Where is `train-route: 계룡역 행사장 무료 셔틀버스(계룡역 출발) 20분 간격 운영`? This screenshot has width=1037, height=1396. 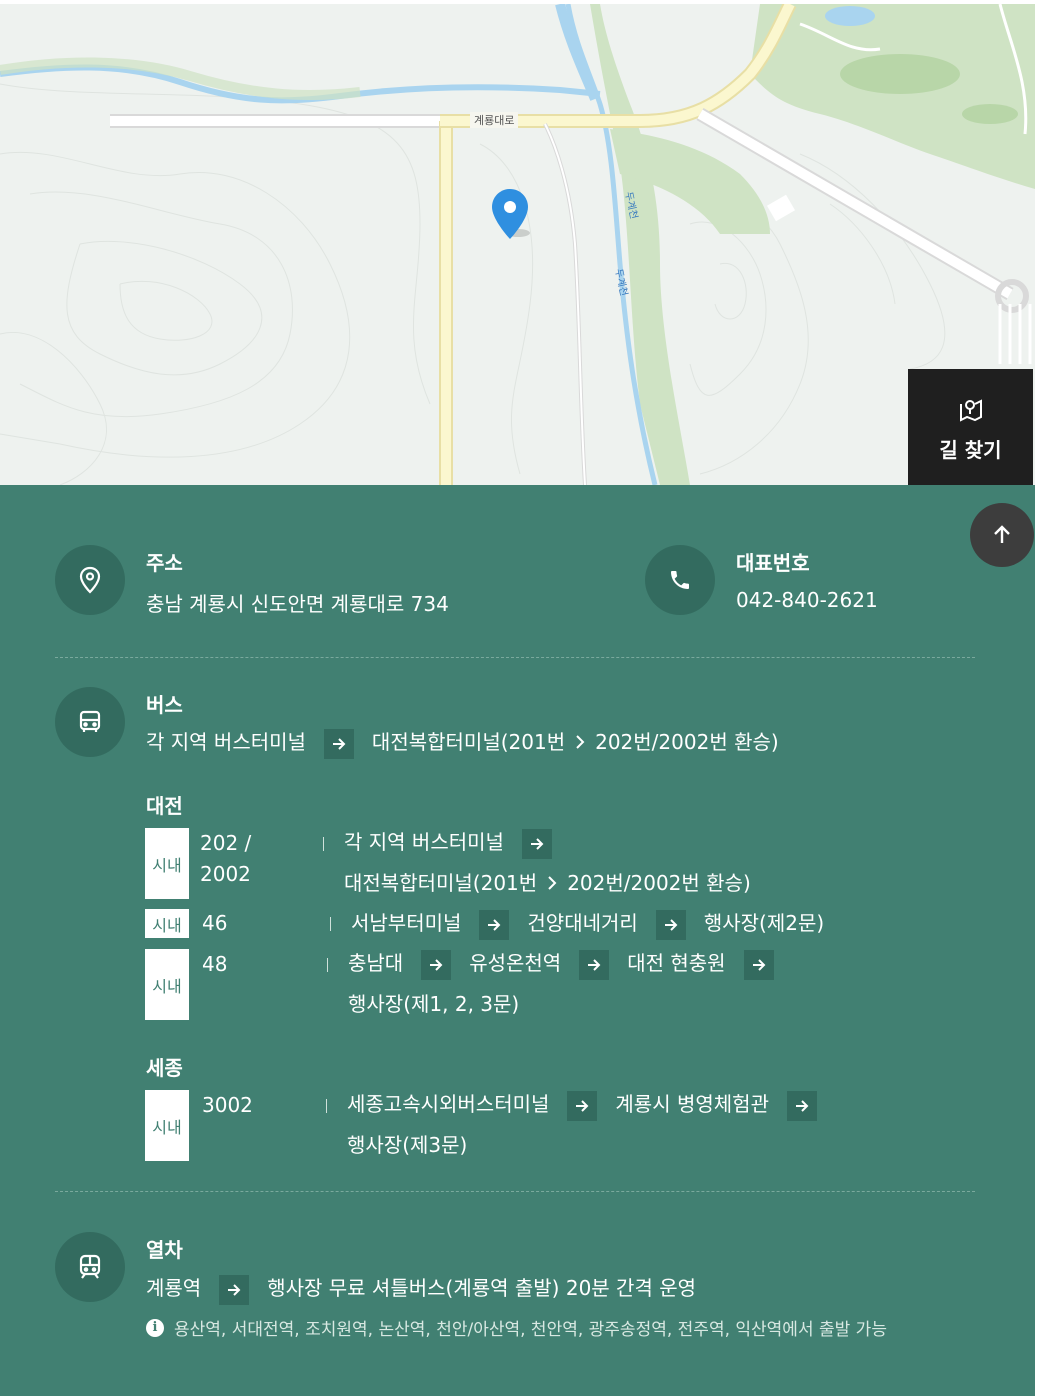
train-route: 계룡역 행사장 무료 셔틀버스(계룡역 출발) 20분 간격 운영 is located at coordinates (421, 1288).